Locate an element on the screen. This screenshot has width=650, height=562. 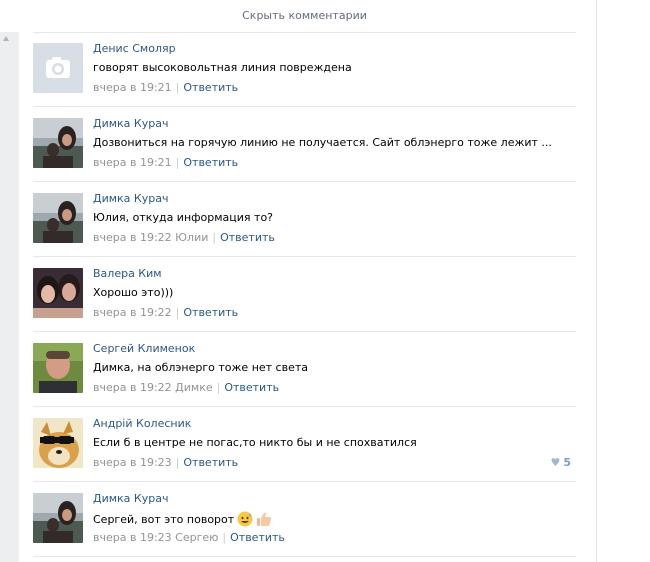
like-button: ♥ 5 is located at coordinates (560, 462).